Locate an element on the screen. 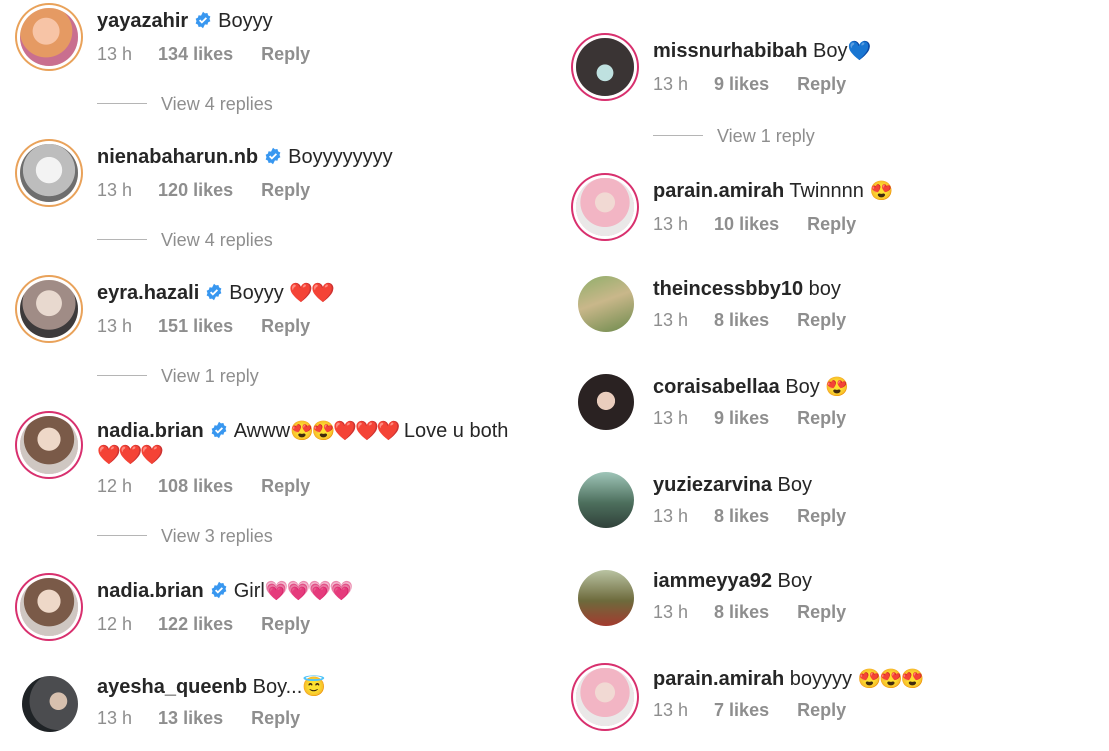  halo-emoji-icon: 😇 is located at coordinates (314, 687).